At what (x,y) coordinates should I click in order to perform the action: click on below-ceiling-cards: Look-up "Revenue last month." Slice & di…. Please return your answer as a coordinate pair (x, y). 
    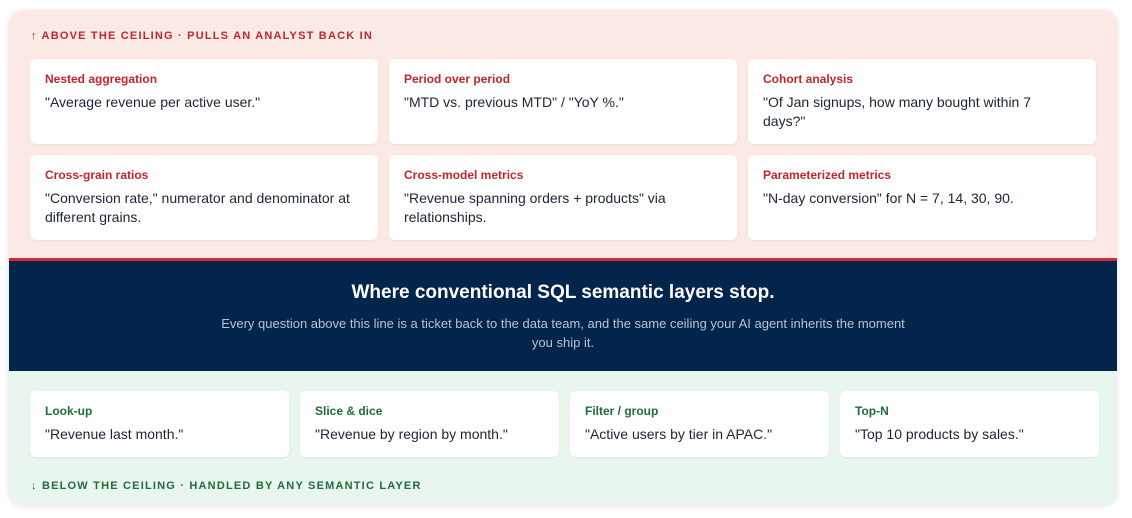
    Looking at the image, I should click on (564, 424).